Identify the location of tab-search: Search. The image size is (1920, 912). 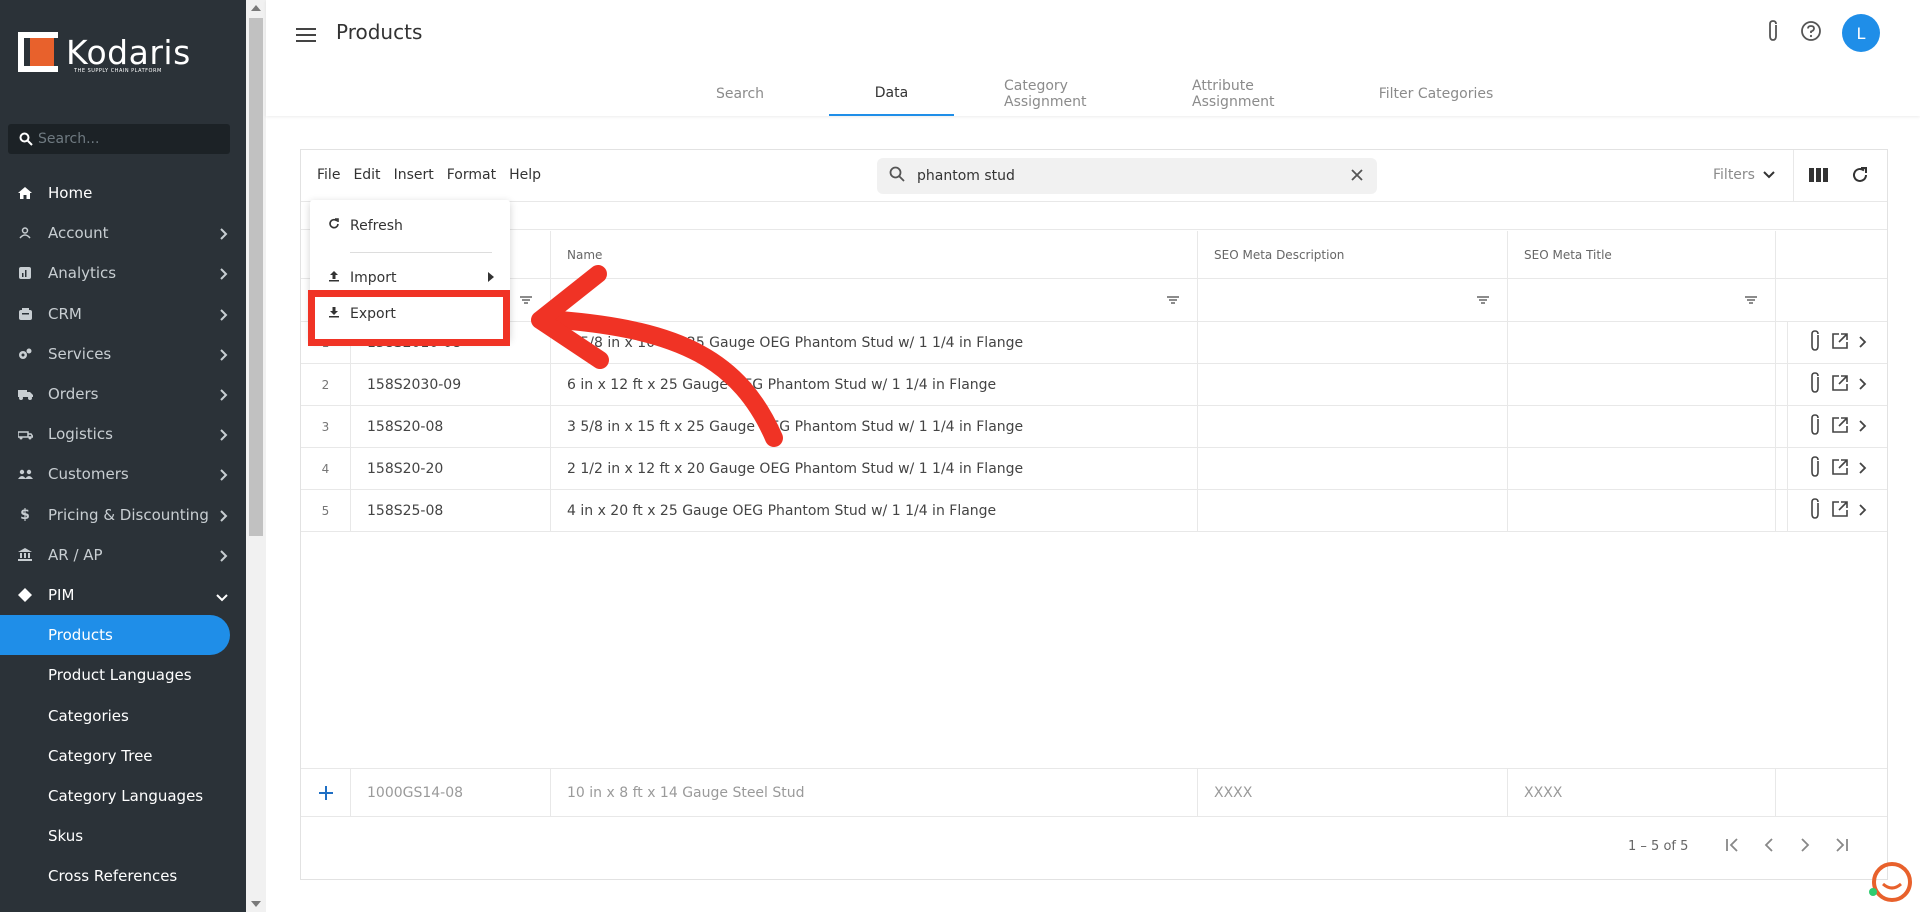
(740, 94).